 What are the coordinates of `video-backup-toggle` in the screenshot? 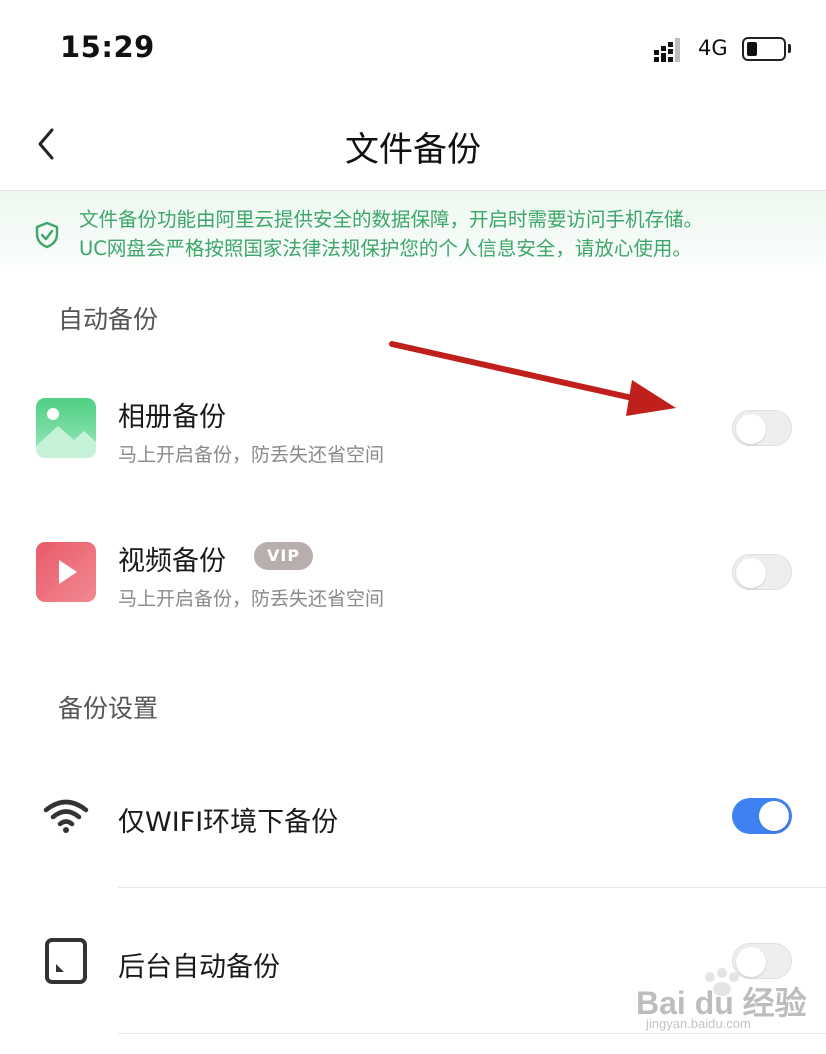 It's located at (762, 572).